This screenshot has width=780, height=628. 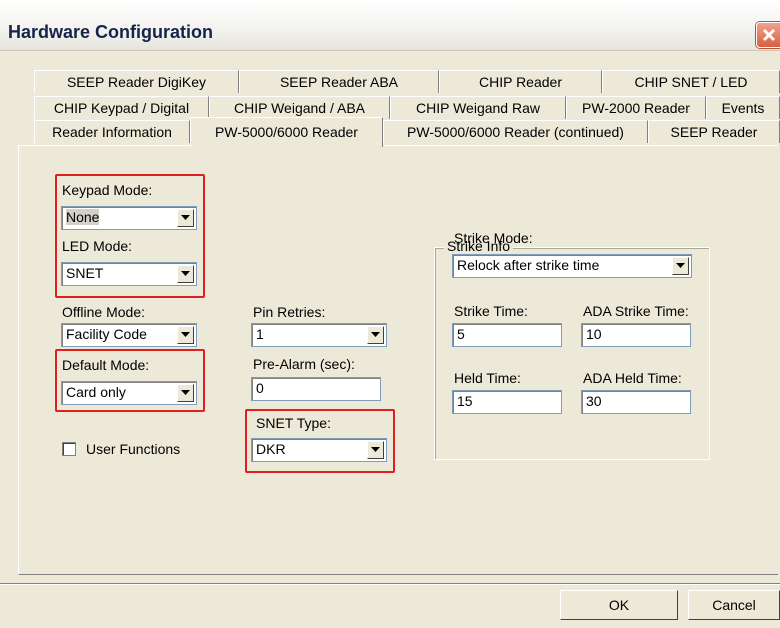 I want to click on strike-info-group, so click(x=572, y=353).